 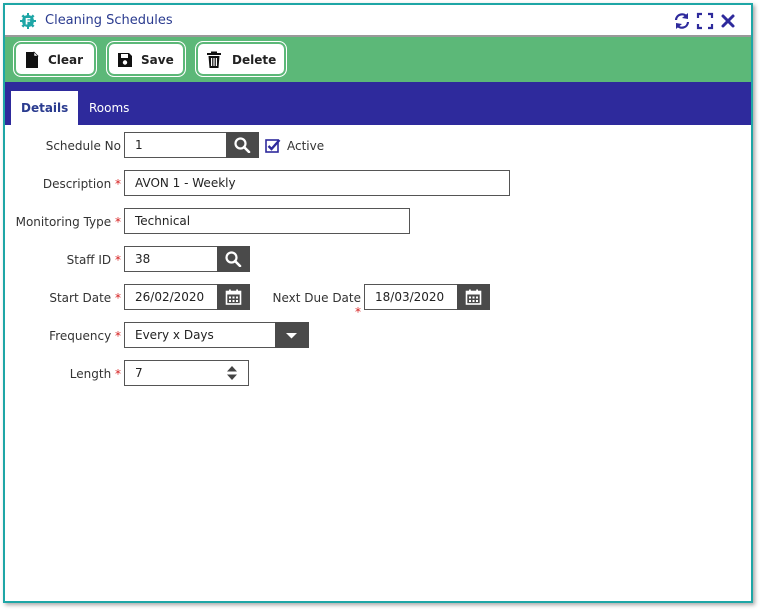 What do you see at coordinates (68, 222) in the screenshot?
I see `monitoring-type-label: Monitoring Type *` at bounding box center [68, 222].